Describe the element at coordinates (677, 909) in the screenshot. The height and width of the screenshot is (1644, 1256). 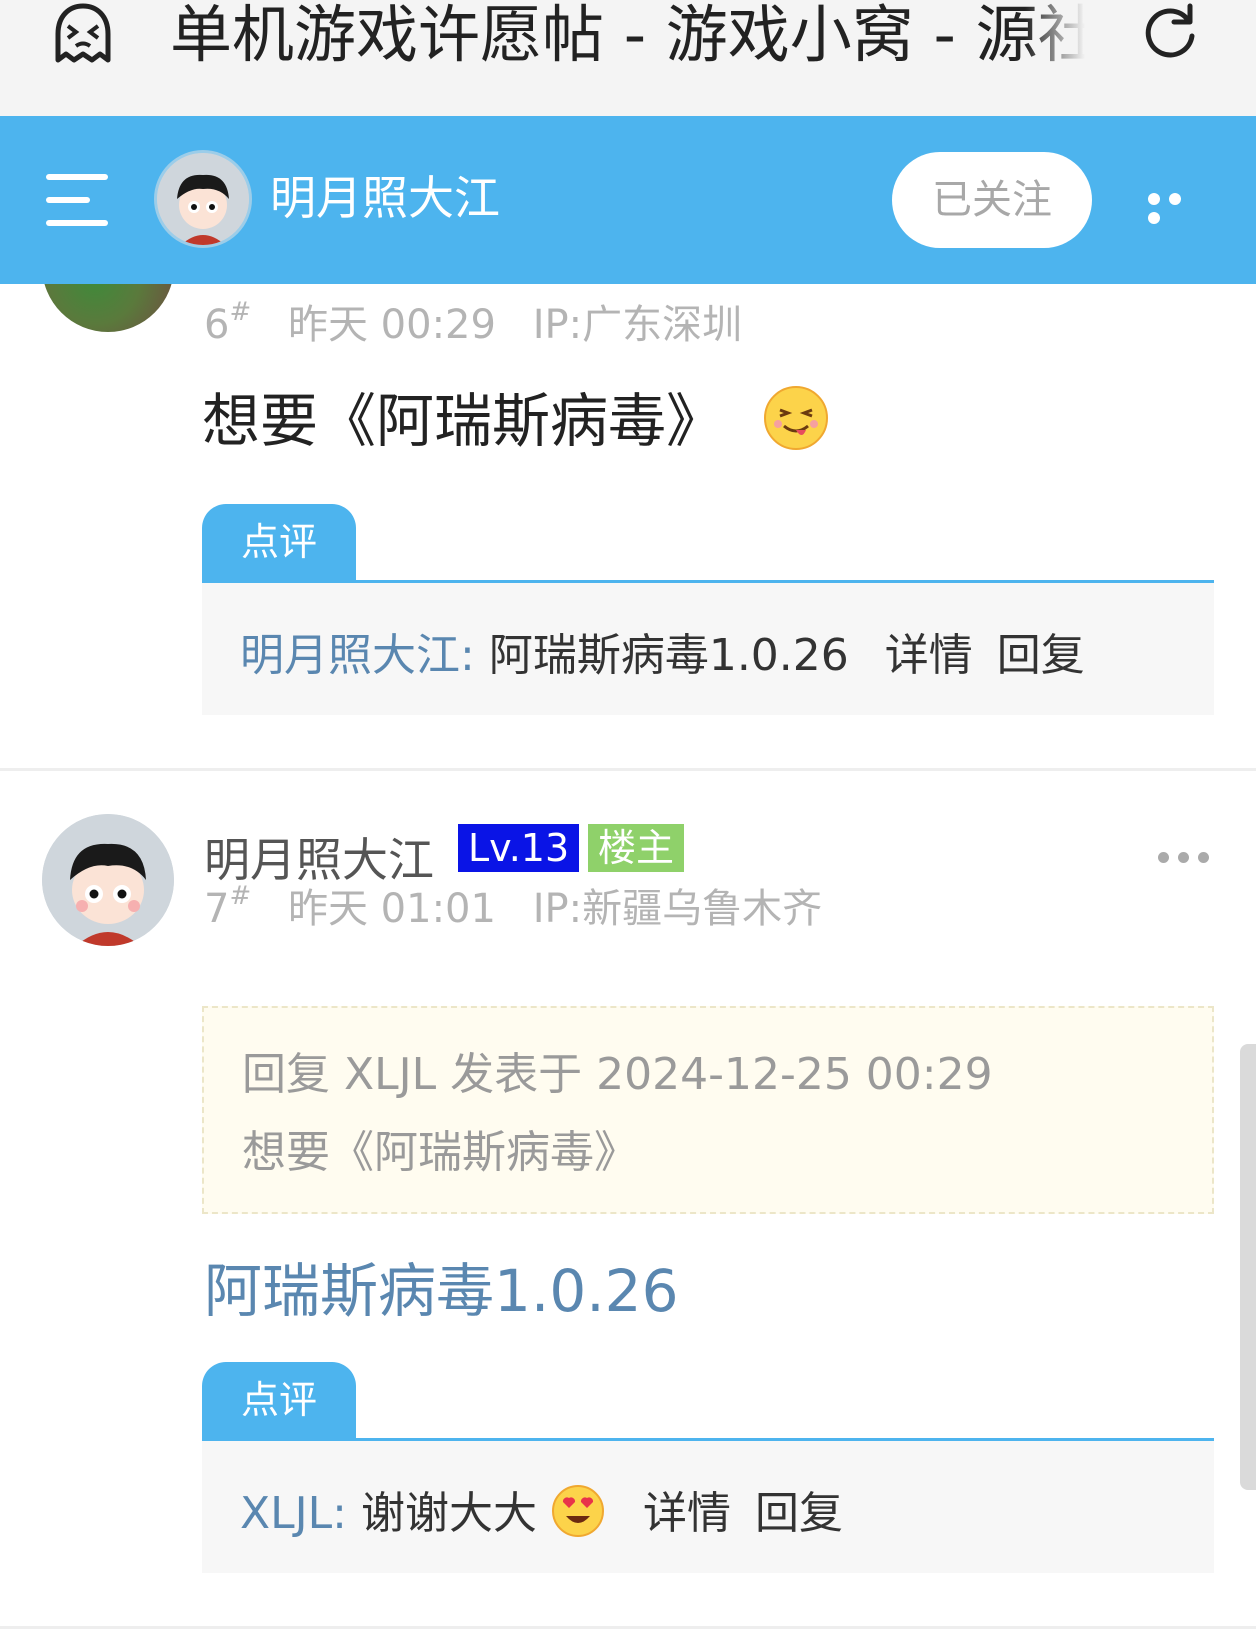
I see `post-ip: IP:新疆乌鲁木齐` at that location.